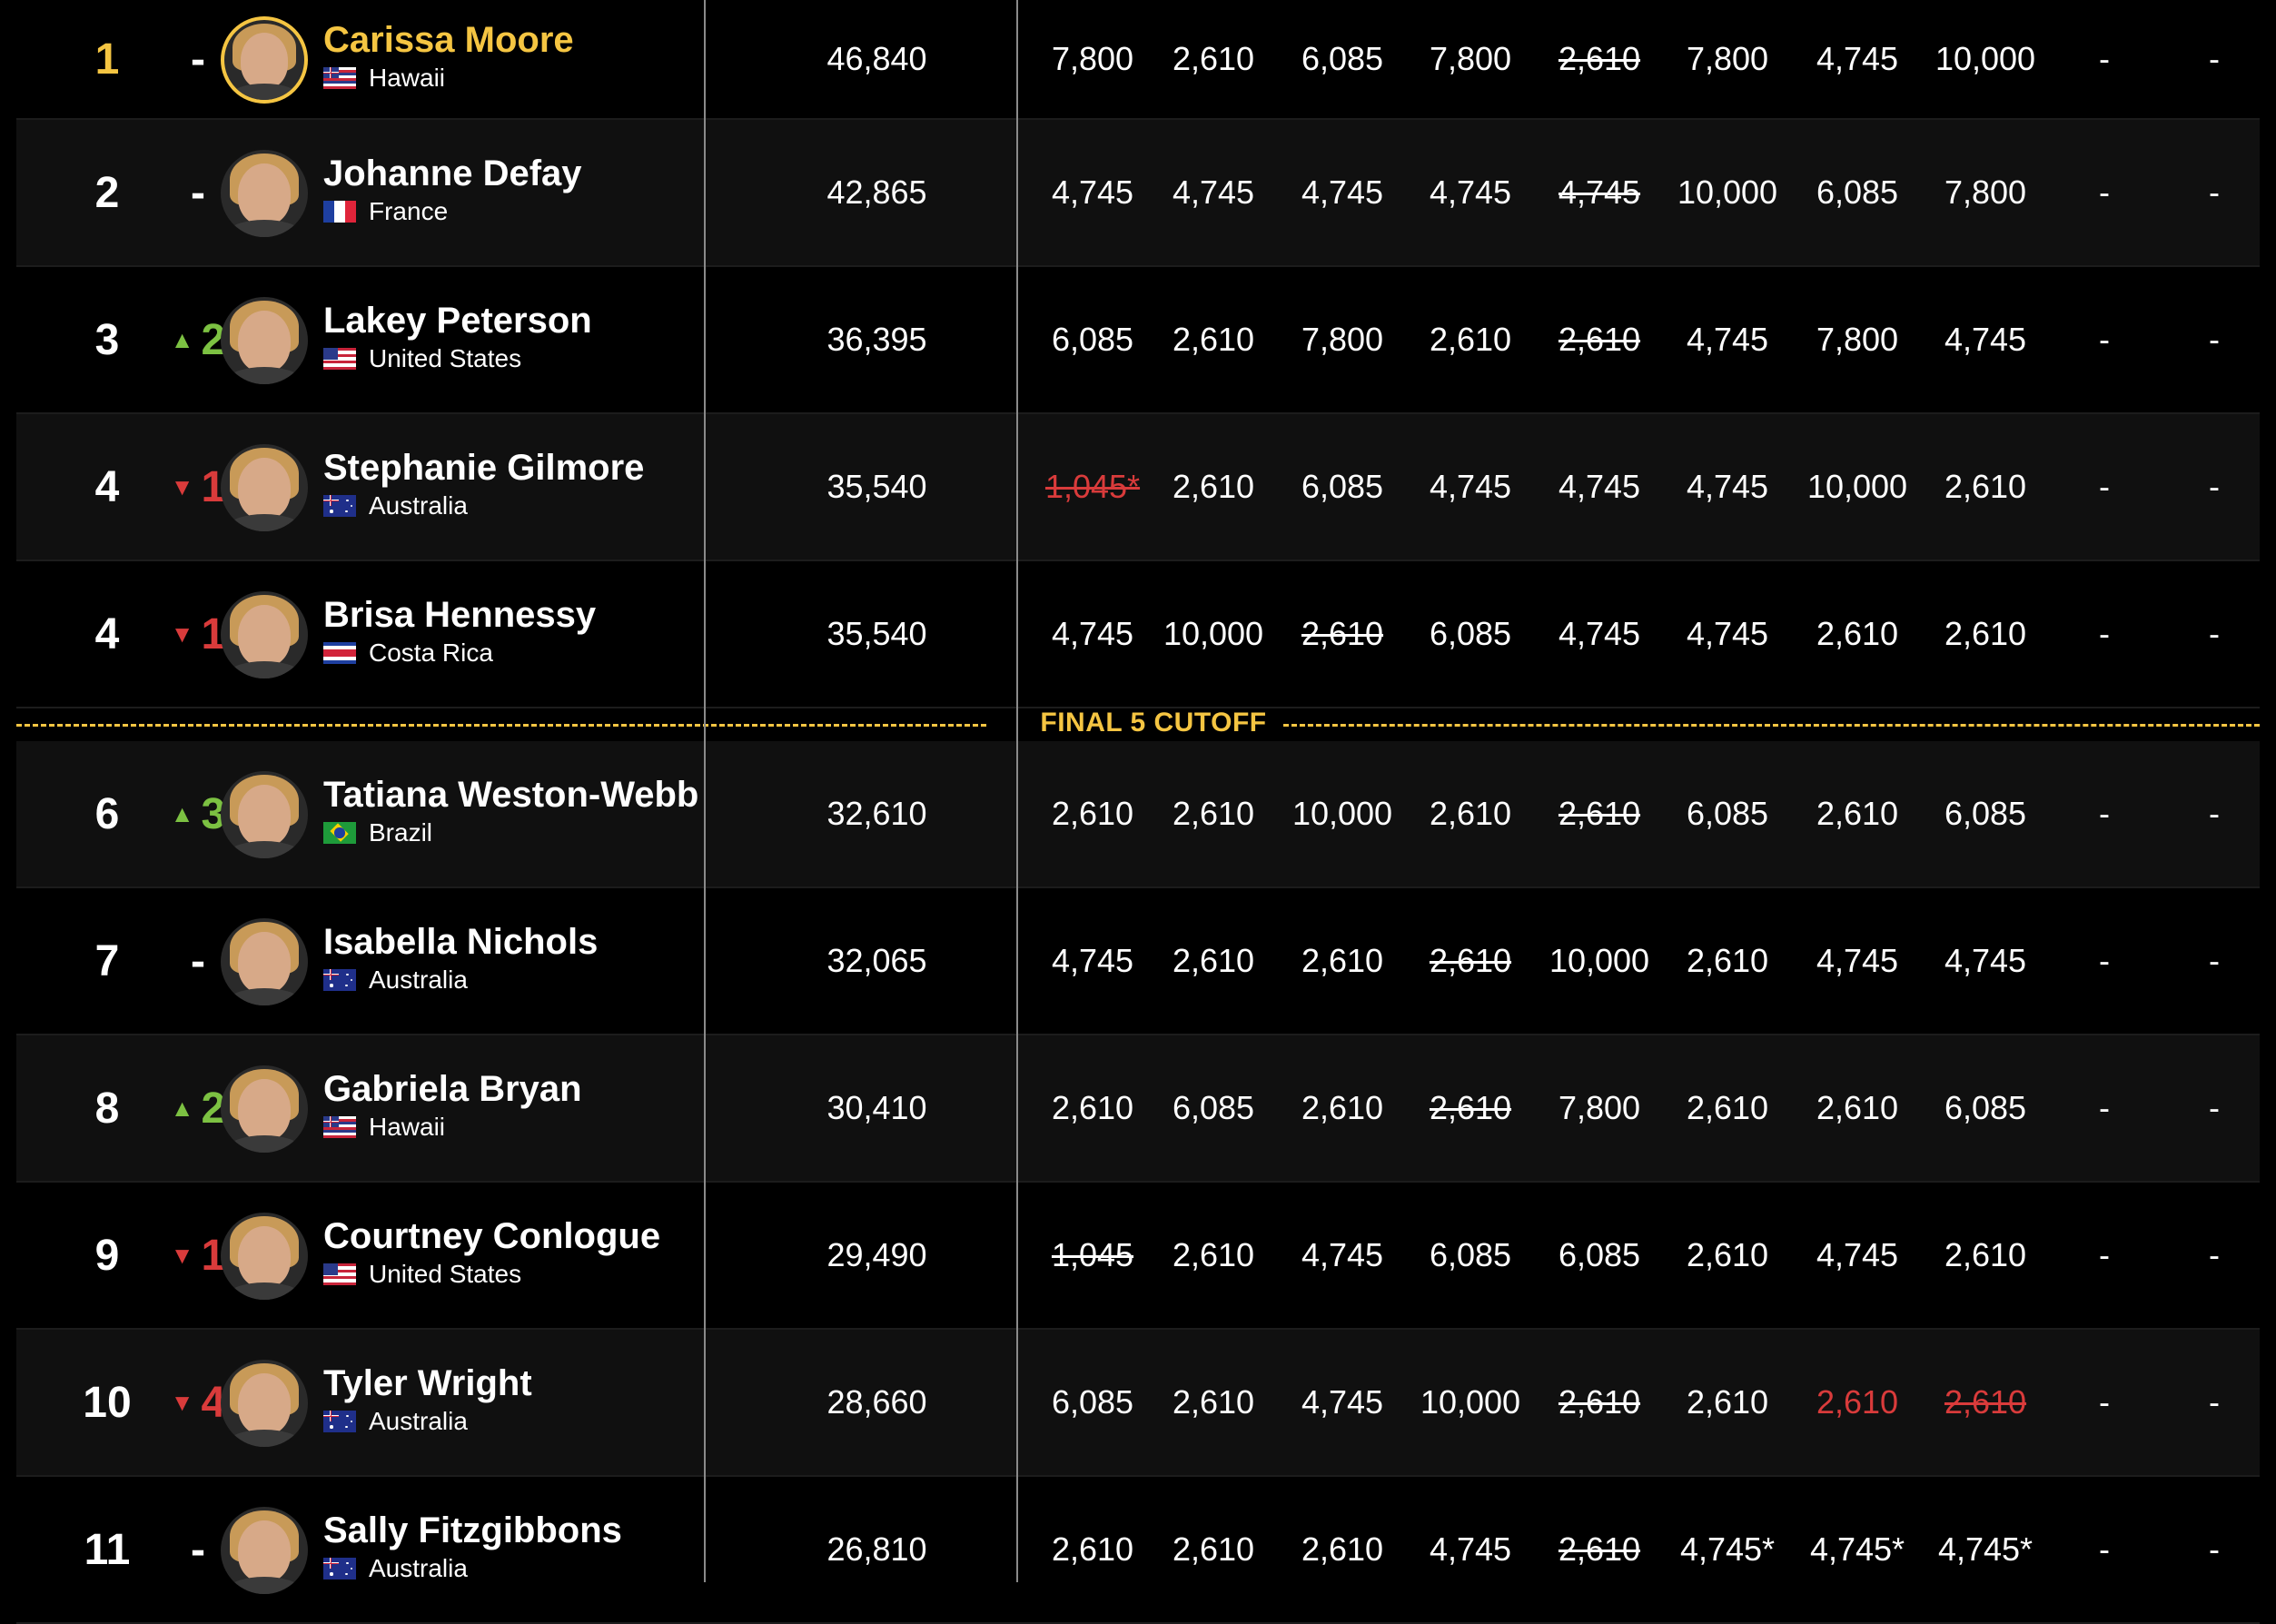  I want to click on athlete-country: Brazil, so click(377, 832).